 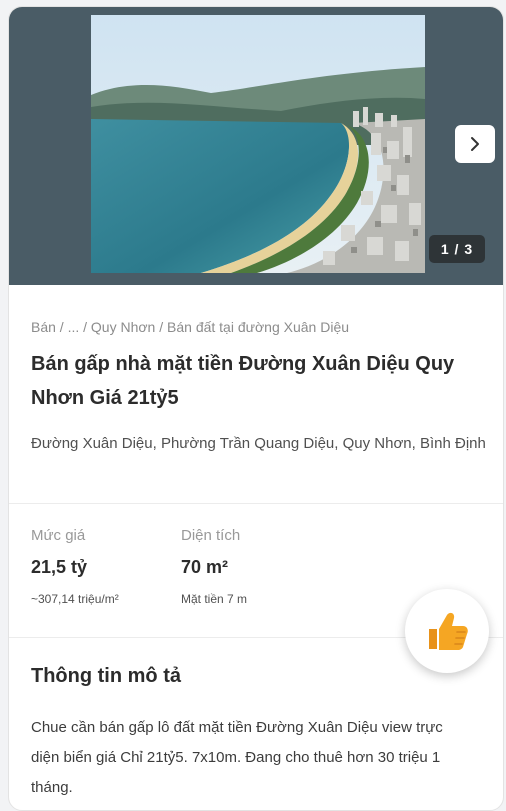 What do you see at coordinates (58, 535) in the screenshot?
I see `price-label: Mức giá` at bounding box center [58, 535].